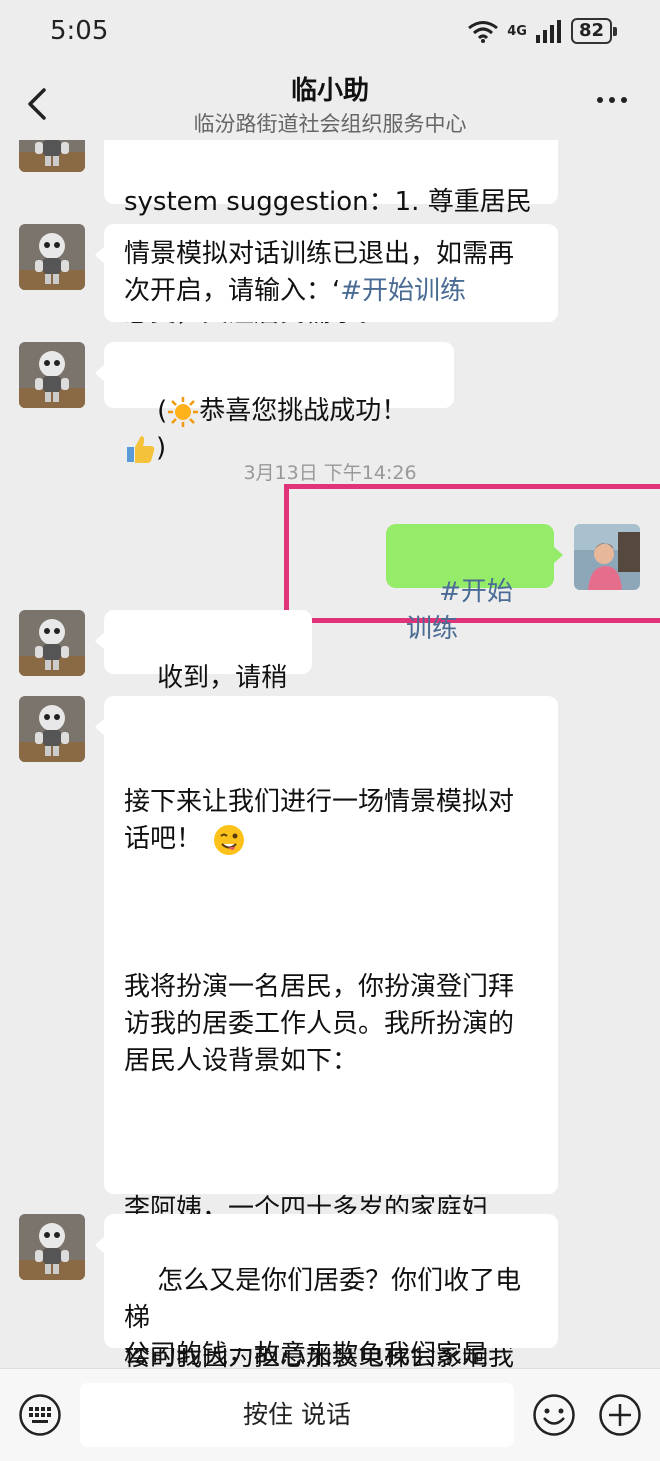  Describe the element at coordinates (40, 1415) in the screenshot. I see `keyboard-icon` at that location.